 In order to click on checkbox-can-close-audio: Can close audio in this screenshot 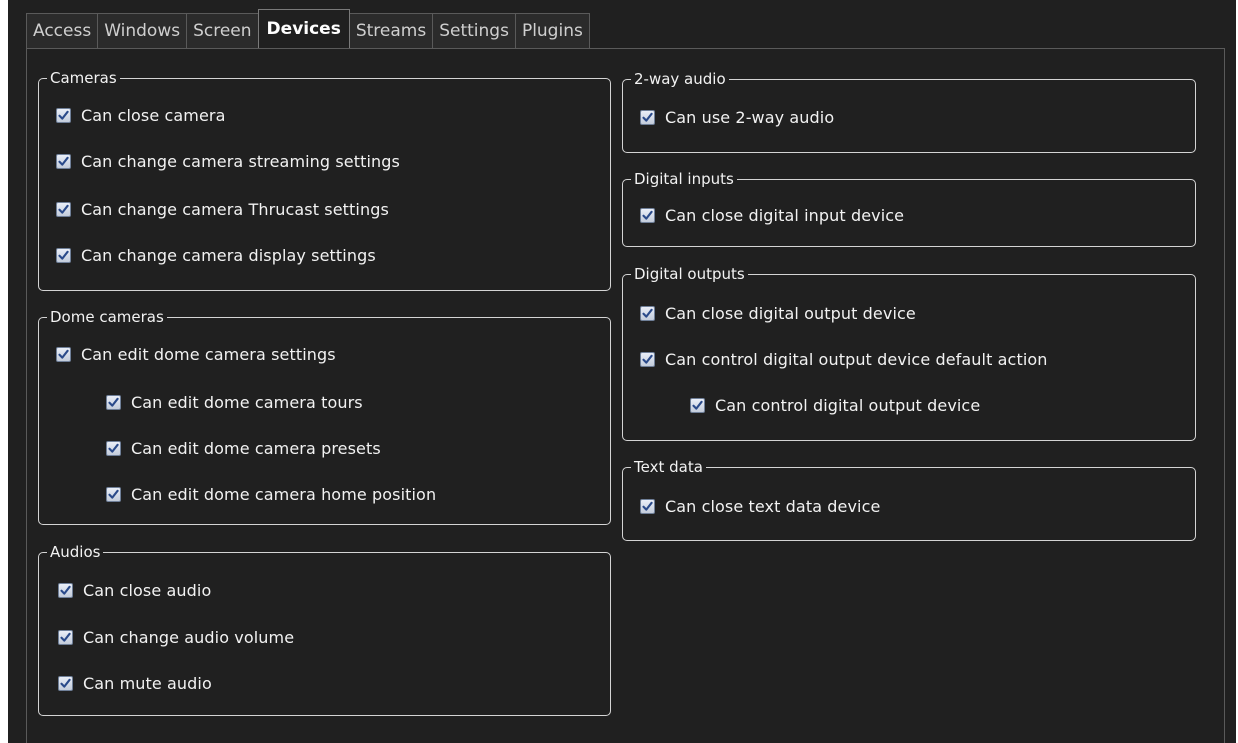, I will do `click(134, 590)`.